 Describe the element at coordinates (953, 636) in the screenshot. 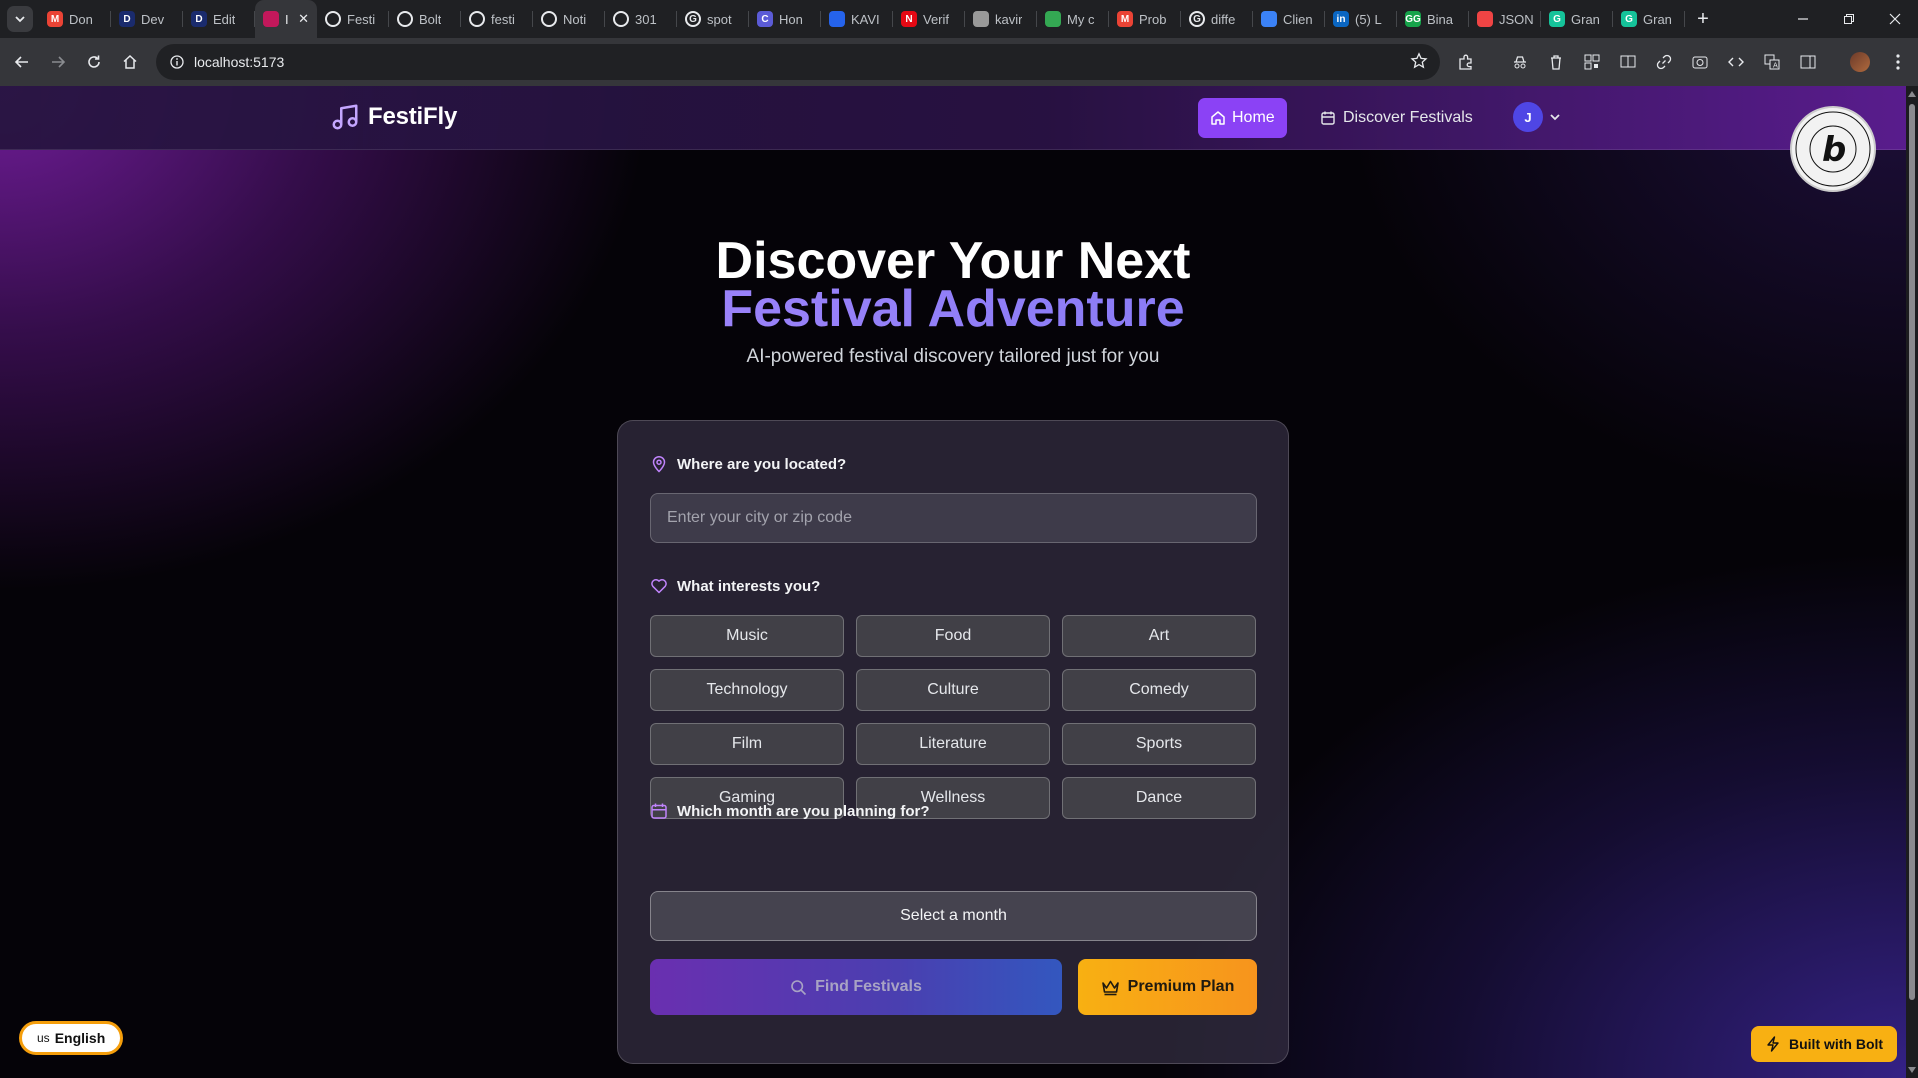

I see `interest-chip-food: Food` at that location.